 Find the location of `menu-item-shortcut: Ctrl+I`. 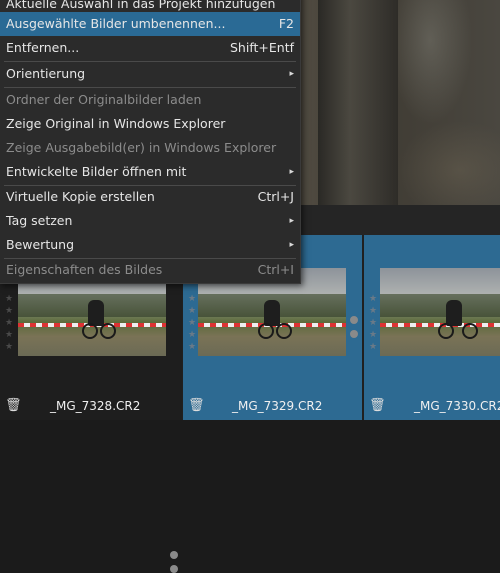

menu-item-shortcut: Ctrl+I is located at coordinates (275, 269).